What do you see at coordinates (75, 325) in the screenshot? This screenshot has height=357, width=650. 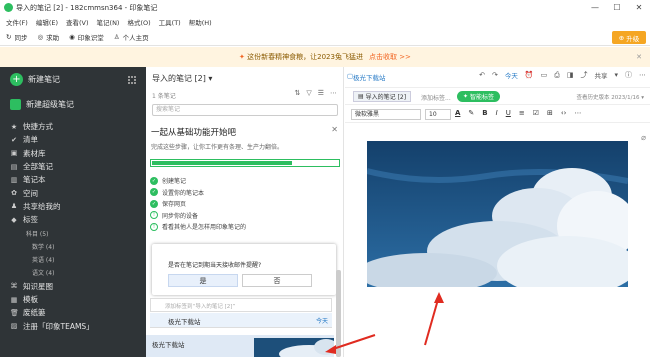 I see `sidebar-item-teams: ▨ 注册「印象TEAMS」` at bounding box center [75, 325].